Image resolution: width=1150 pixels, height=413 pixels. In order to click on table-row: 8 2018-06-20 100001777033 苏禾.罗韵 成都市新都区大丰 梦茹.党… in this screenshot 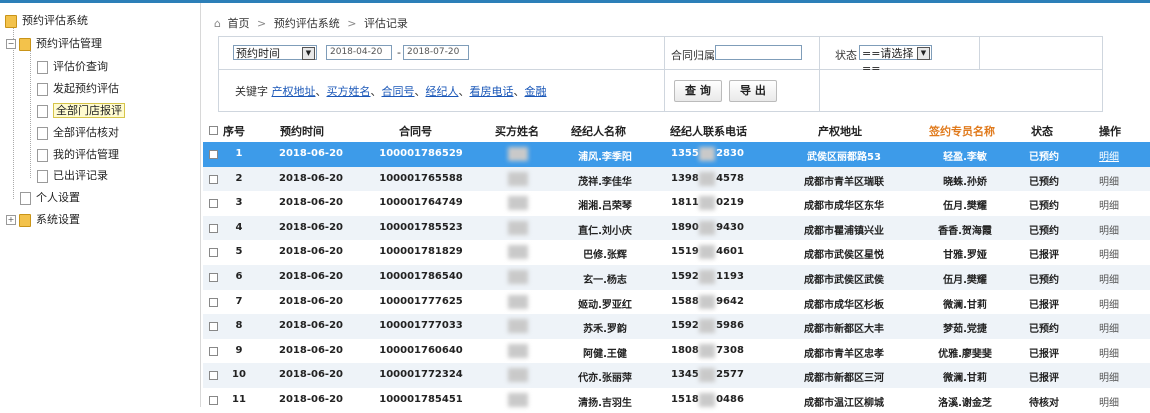, I will do `click(676, 326)`.